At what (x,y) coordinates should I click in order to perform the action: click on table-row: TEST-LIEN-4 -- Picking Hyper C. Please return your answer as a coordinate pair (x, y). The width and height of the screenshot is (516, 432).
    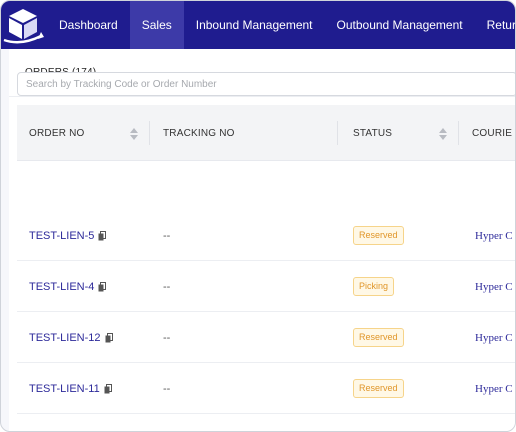
    Looking at the image, I should click on (266, 286).